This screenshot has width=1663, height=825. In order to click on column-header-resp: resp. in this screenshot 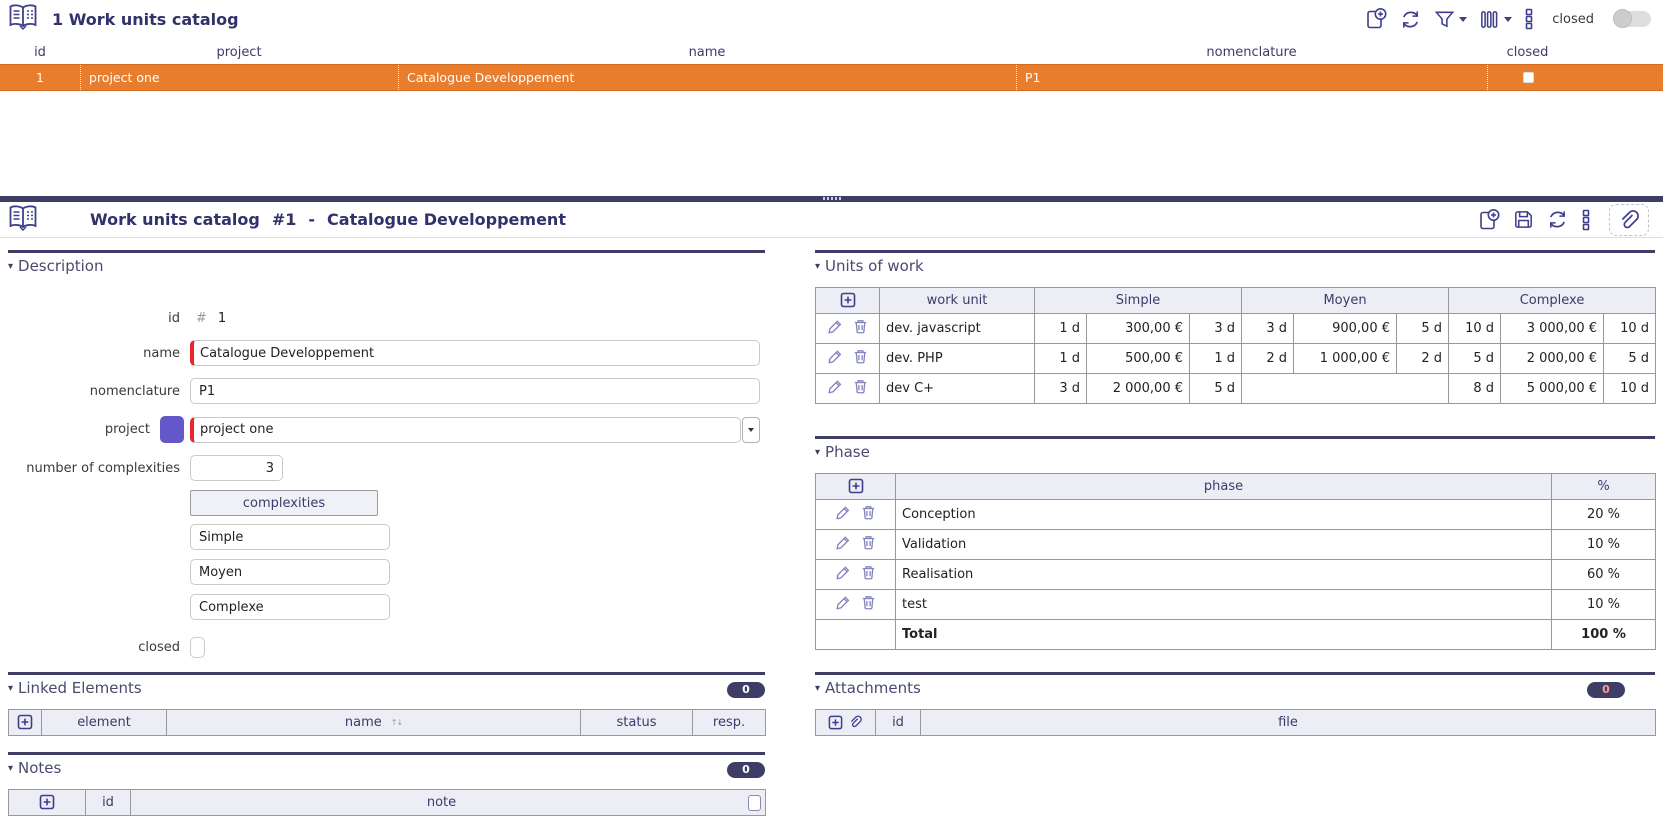, I will do `click(729, 722)`.